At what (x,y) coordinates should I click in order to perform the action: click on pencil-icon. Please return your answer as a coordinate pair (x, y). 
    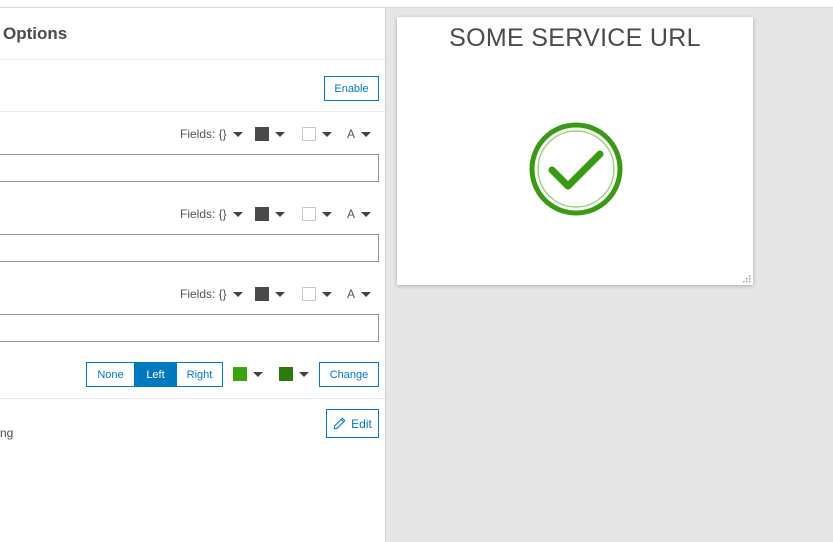
    Looking at the image, I should click on (339, 423).